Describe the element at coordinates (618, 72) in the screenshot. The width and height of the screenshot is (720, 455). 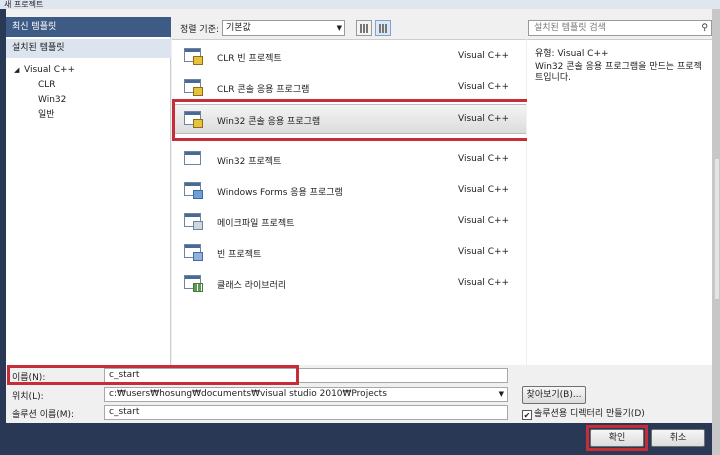
I see `template-description: Win32 콘솔 응용 프로그램을 만드는 프로젝트입니다.` at that location.